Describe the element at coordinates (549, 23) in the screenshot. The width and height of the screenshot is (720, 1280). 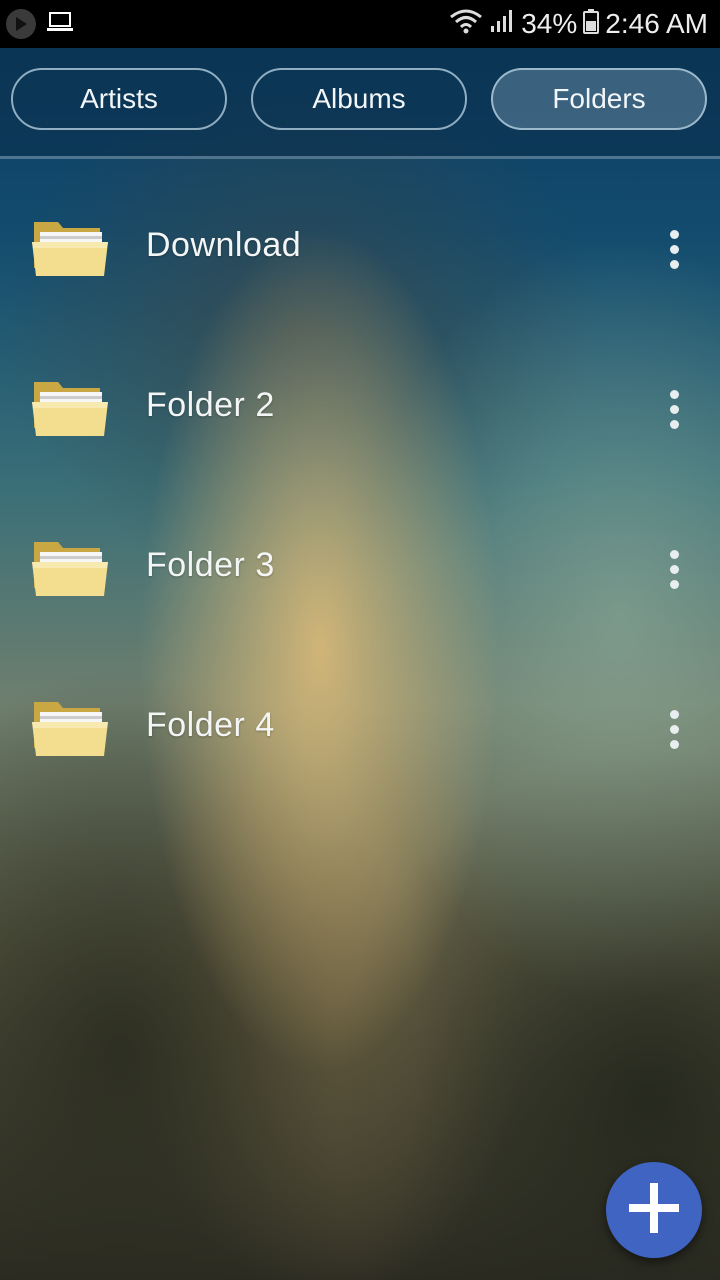
I see `battery-percent: 34%` at that location.